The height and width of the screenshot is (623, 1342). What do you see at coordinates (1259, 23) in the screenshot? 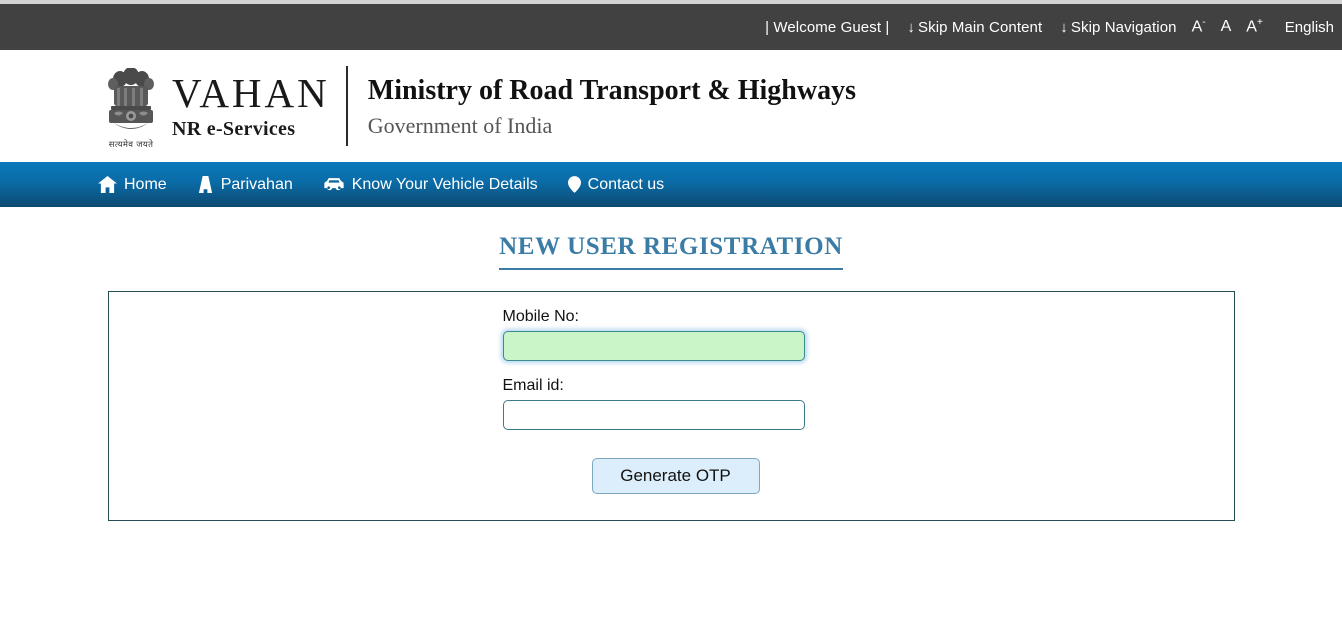
I see `font-increase-sup: +` at bounding box center [1259, 23].